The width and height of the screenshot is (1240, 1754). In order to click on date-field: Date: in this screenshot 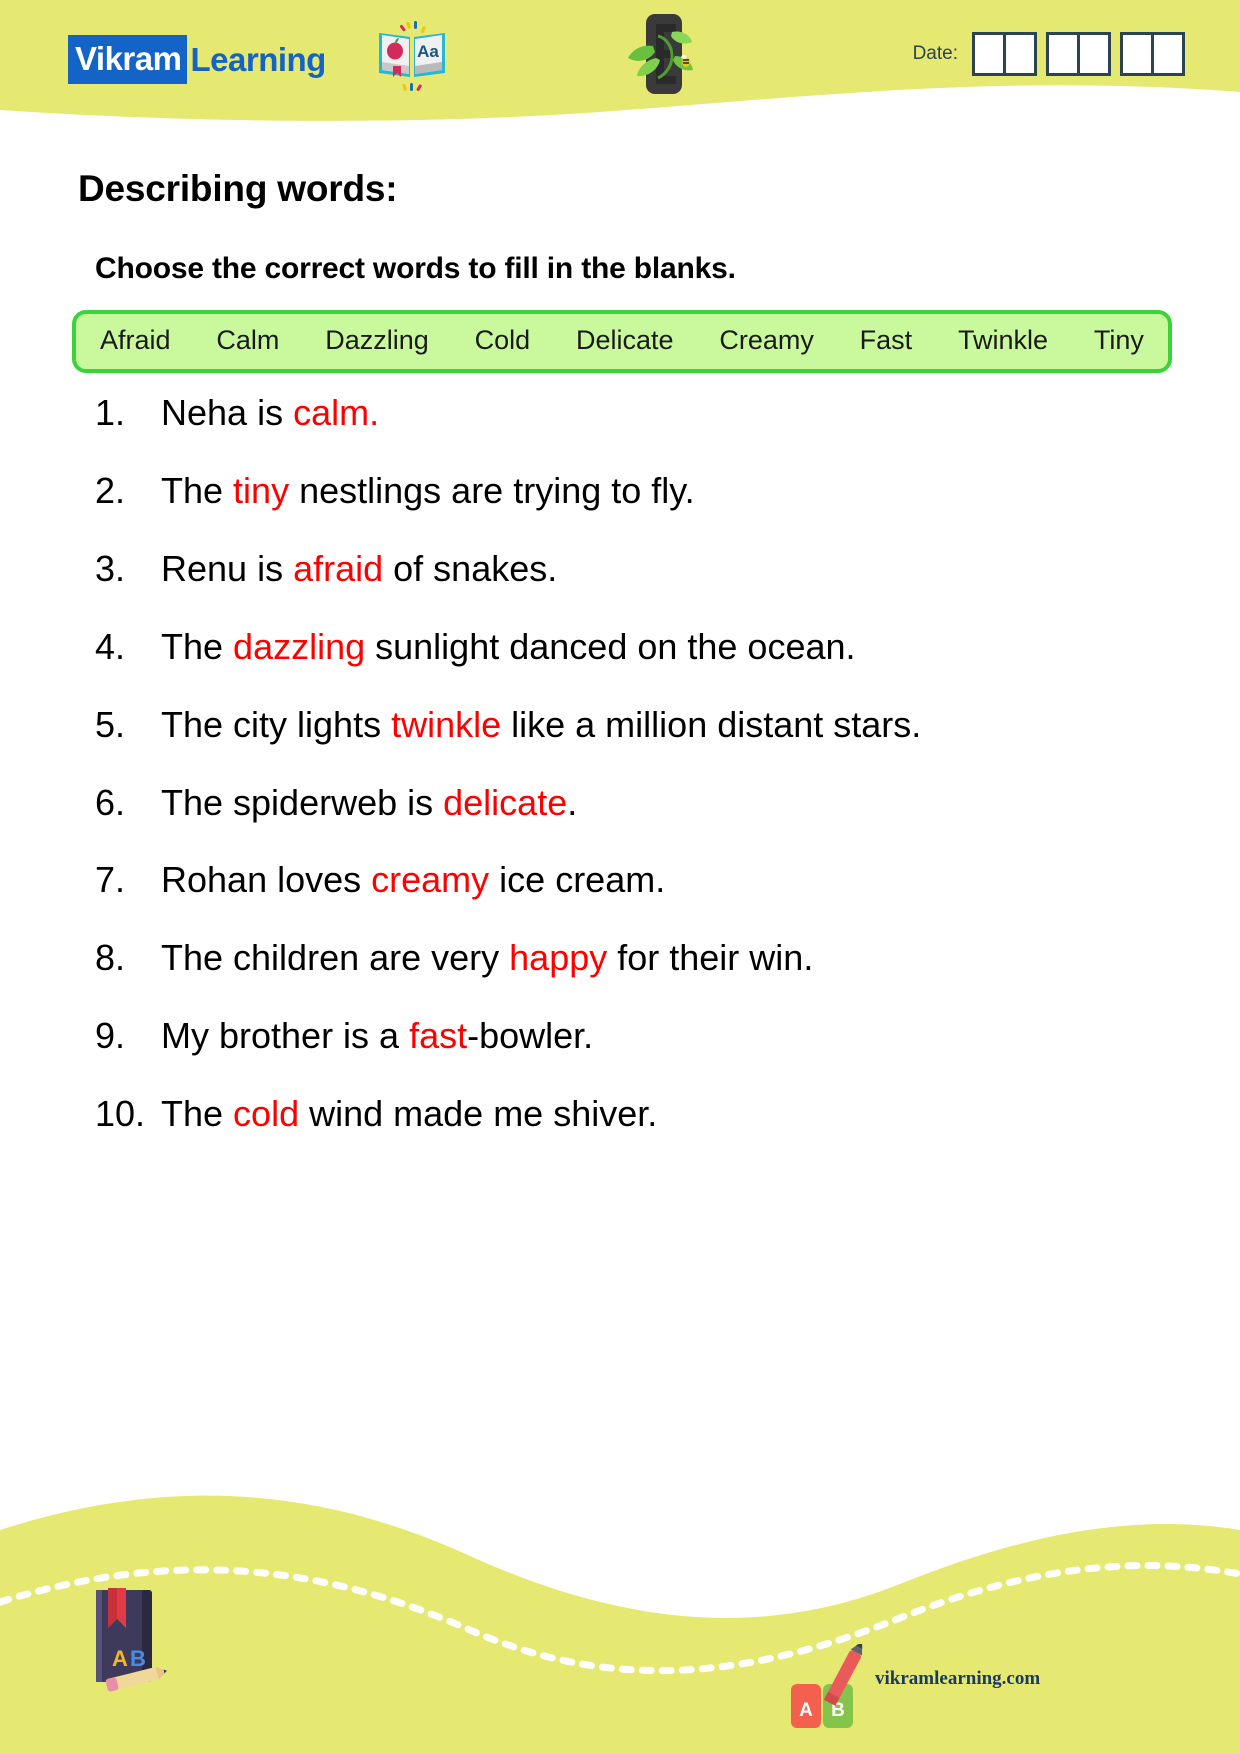, I will do `click(1049, 54)`.